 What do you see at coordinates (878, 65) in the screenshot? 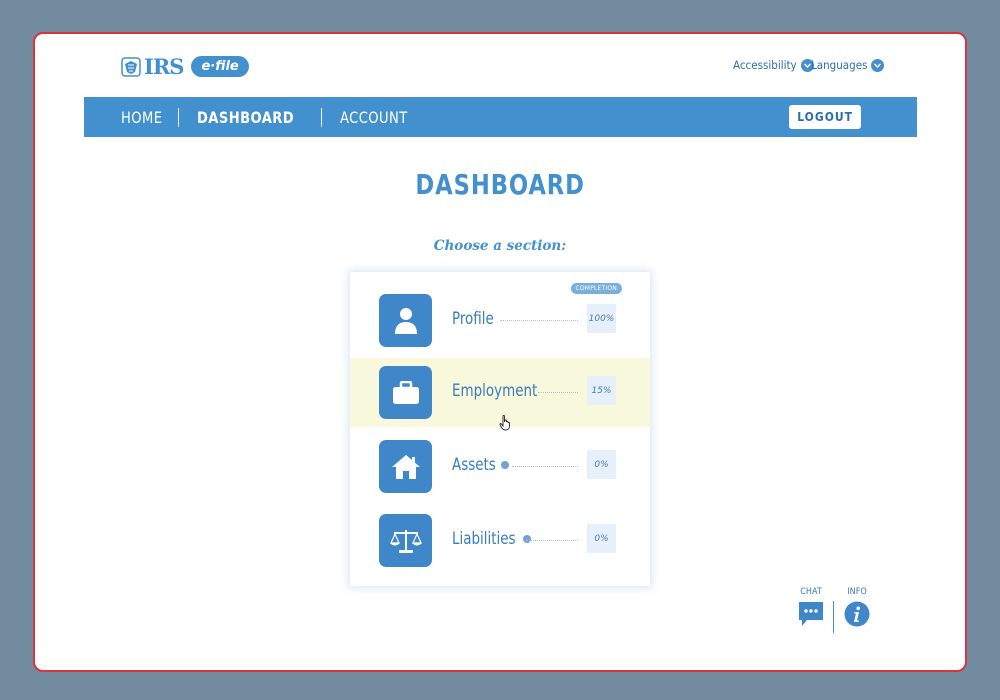
I see `chevron-down-icon` at bounding box center [878, 65].